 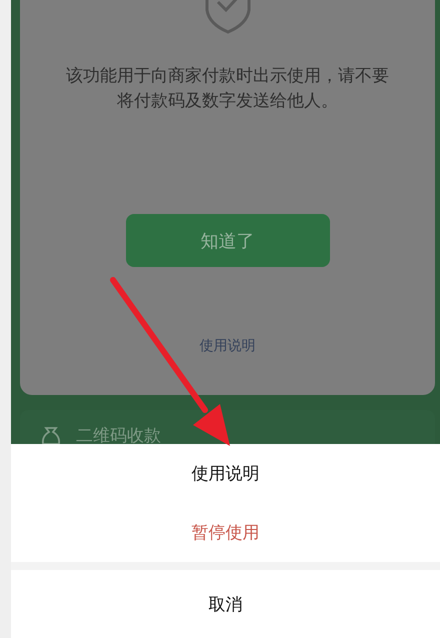 I want to click on help-link: 使用说明, so click(x=228, y=346).